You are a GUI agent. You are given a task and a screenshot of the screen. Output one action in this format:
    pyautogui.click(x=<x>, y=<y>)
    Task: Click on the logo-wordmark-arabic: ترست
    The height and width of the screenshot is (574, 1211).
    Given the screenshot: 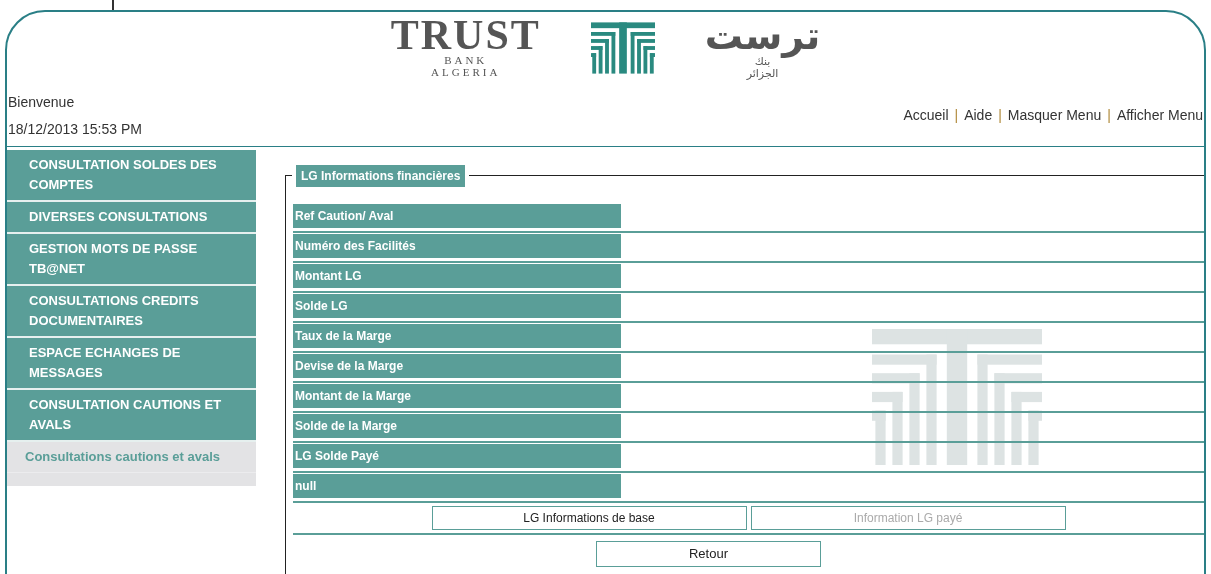 What is the action you would take?
    pyautogui.click(x=762, y=36)
    